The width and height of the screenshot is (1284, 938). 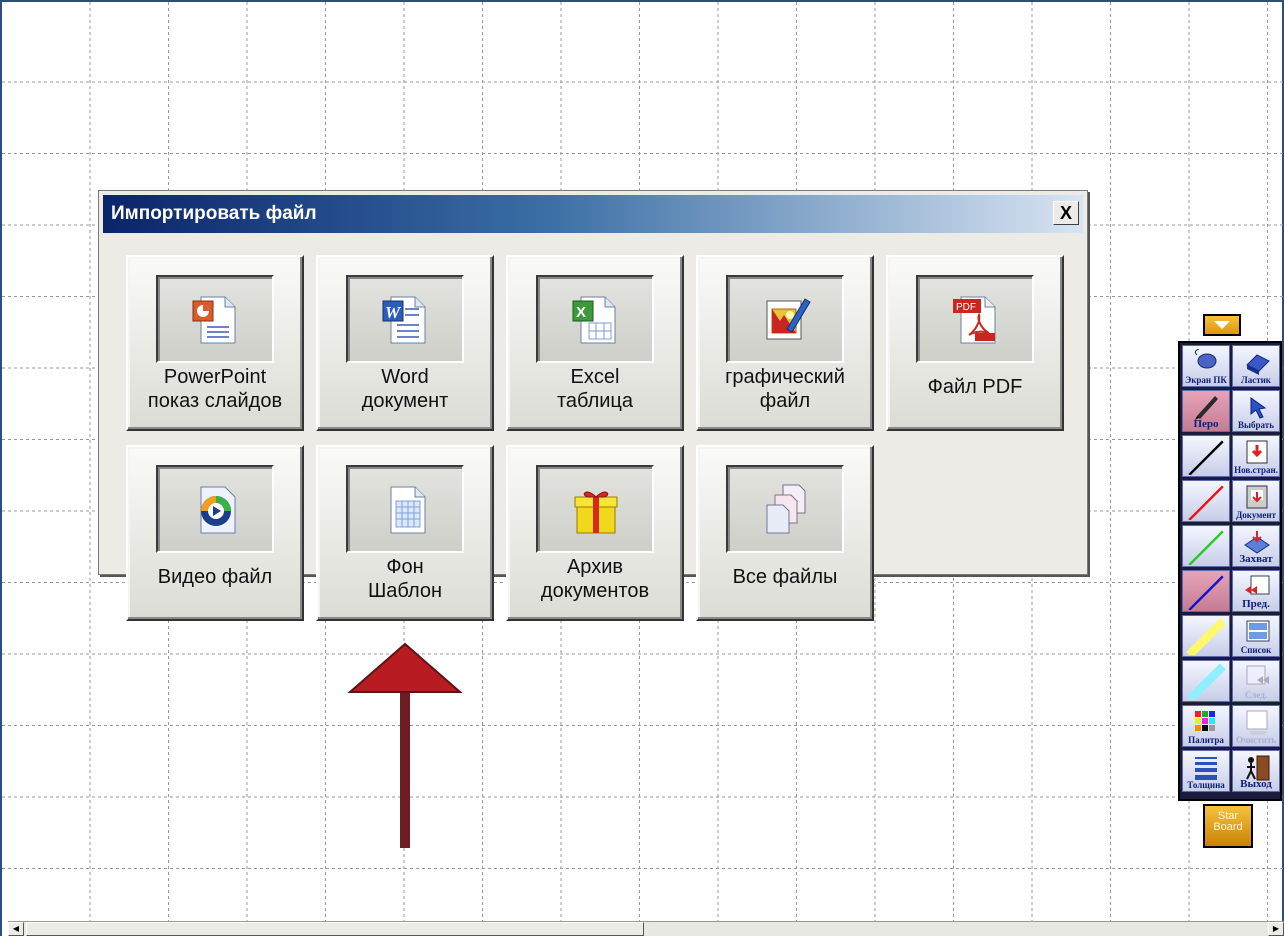 I want to click on toolbar-thickness-button: Толщина, so click(x=1206, y=771).